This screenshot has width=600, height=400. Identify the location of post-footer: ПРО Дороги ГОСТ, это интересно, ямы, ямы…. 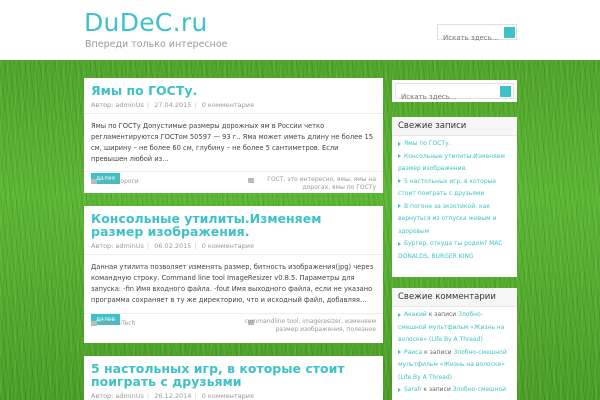
(233, 182).